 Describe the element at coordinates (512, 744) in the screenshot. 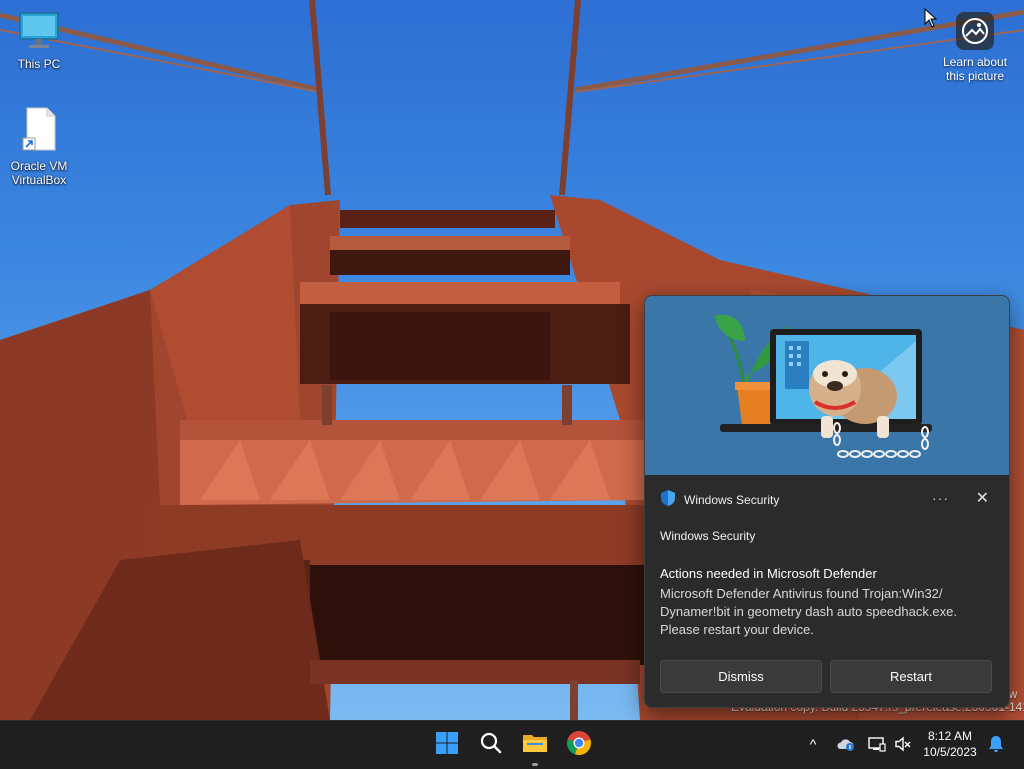

I see `taskbar: ^ 8:12 AM 10/5/2023` at that location.